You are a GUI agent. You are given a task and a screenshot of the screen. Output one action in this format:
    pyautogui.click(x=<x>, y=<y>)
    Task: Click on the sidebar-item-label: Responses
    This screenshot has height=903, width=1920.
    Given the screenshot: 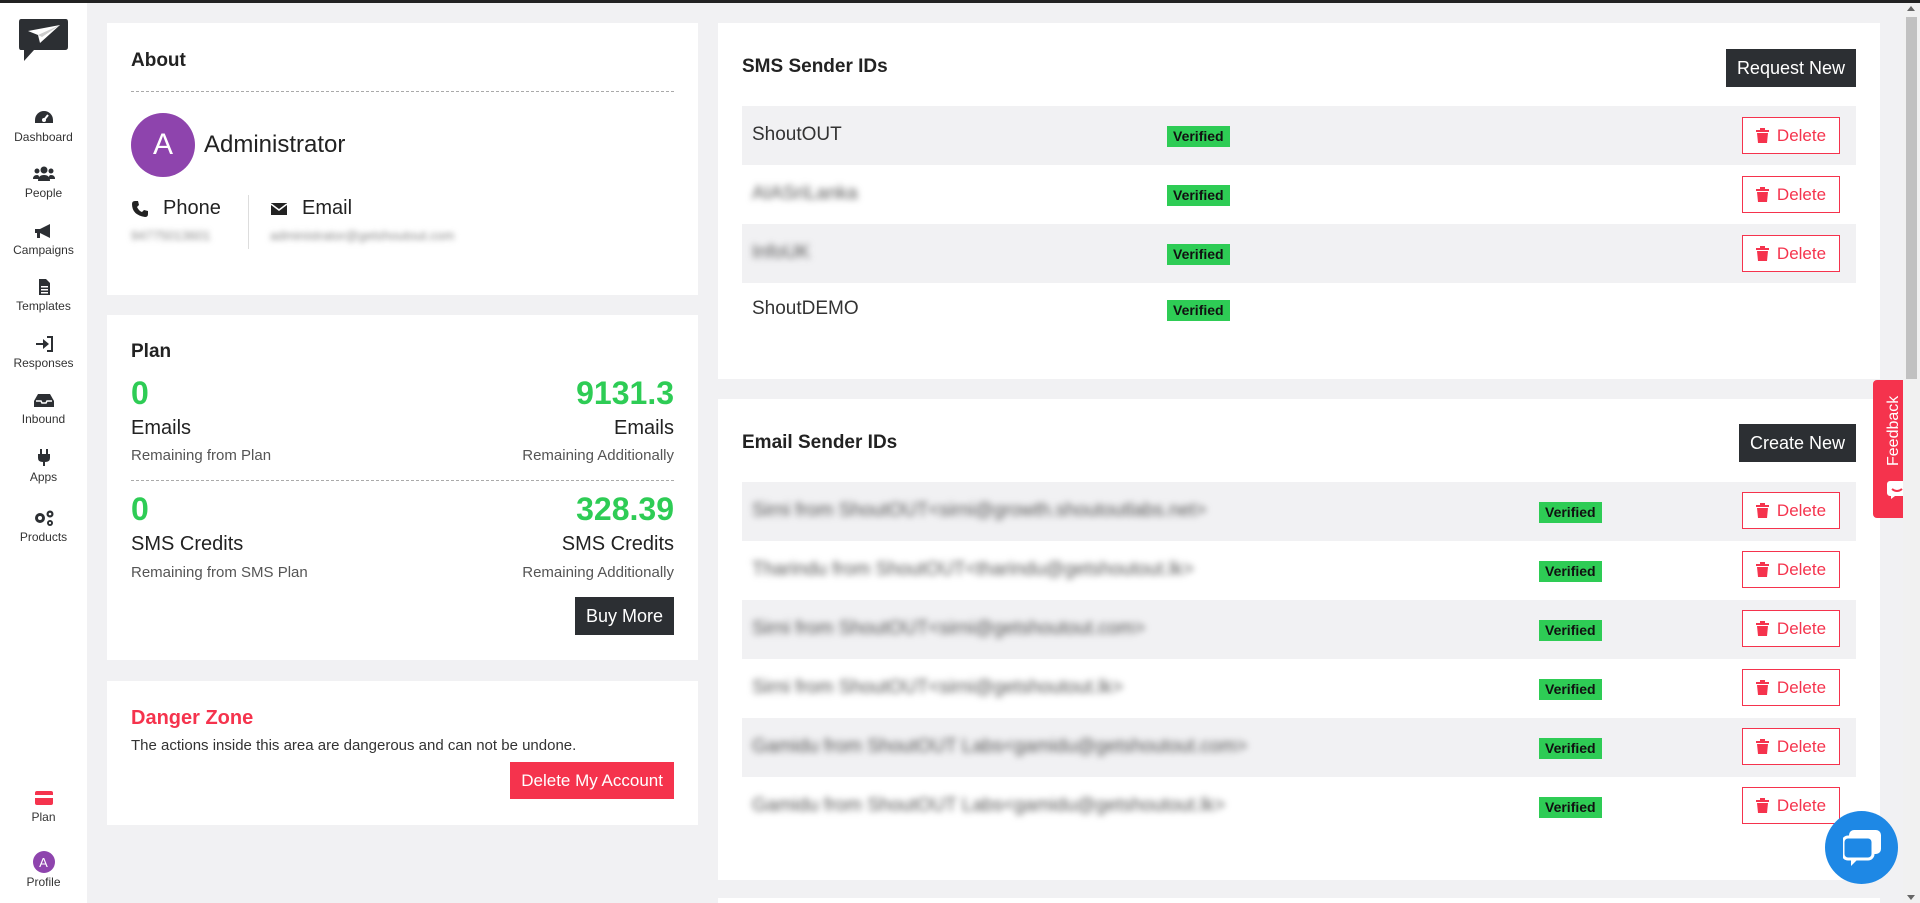 What is the action you would take?
    pyautogui.click(x=43, y=363)
    